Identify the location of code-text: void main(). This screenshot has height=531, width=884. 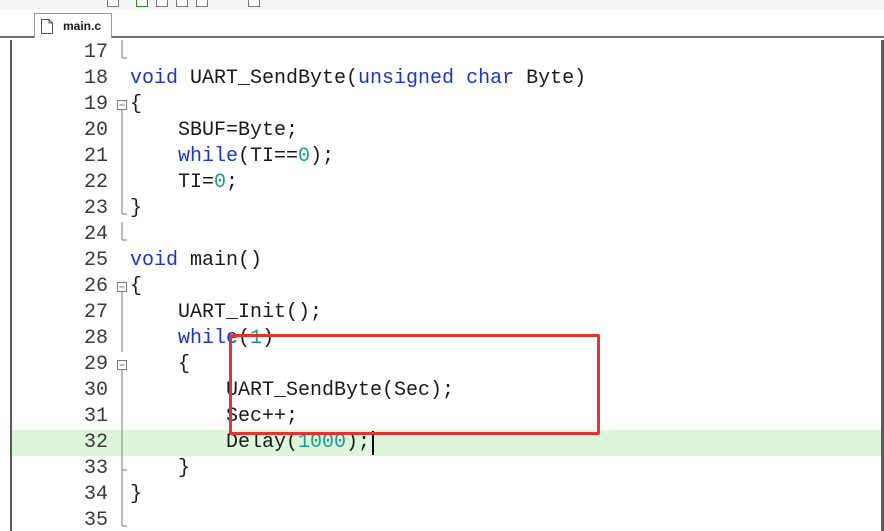
(196, 261).